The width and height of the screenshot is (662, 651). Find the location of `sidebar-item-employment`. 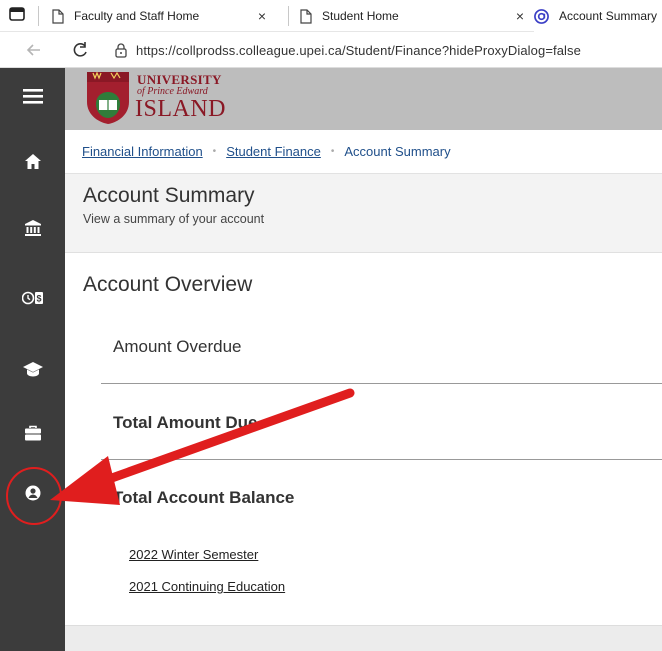

sidebar-item-employment is located at coordinates (32, 433).